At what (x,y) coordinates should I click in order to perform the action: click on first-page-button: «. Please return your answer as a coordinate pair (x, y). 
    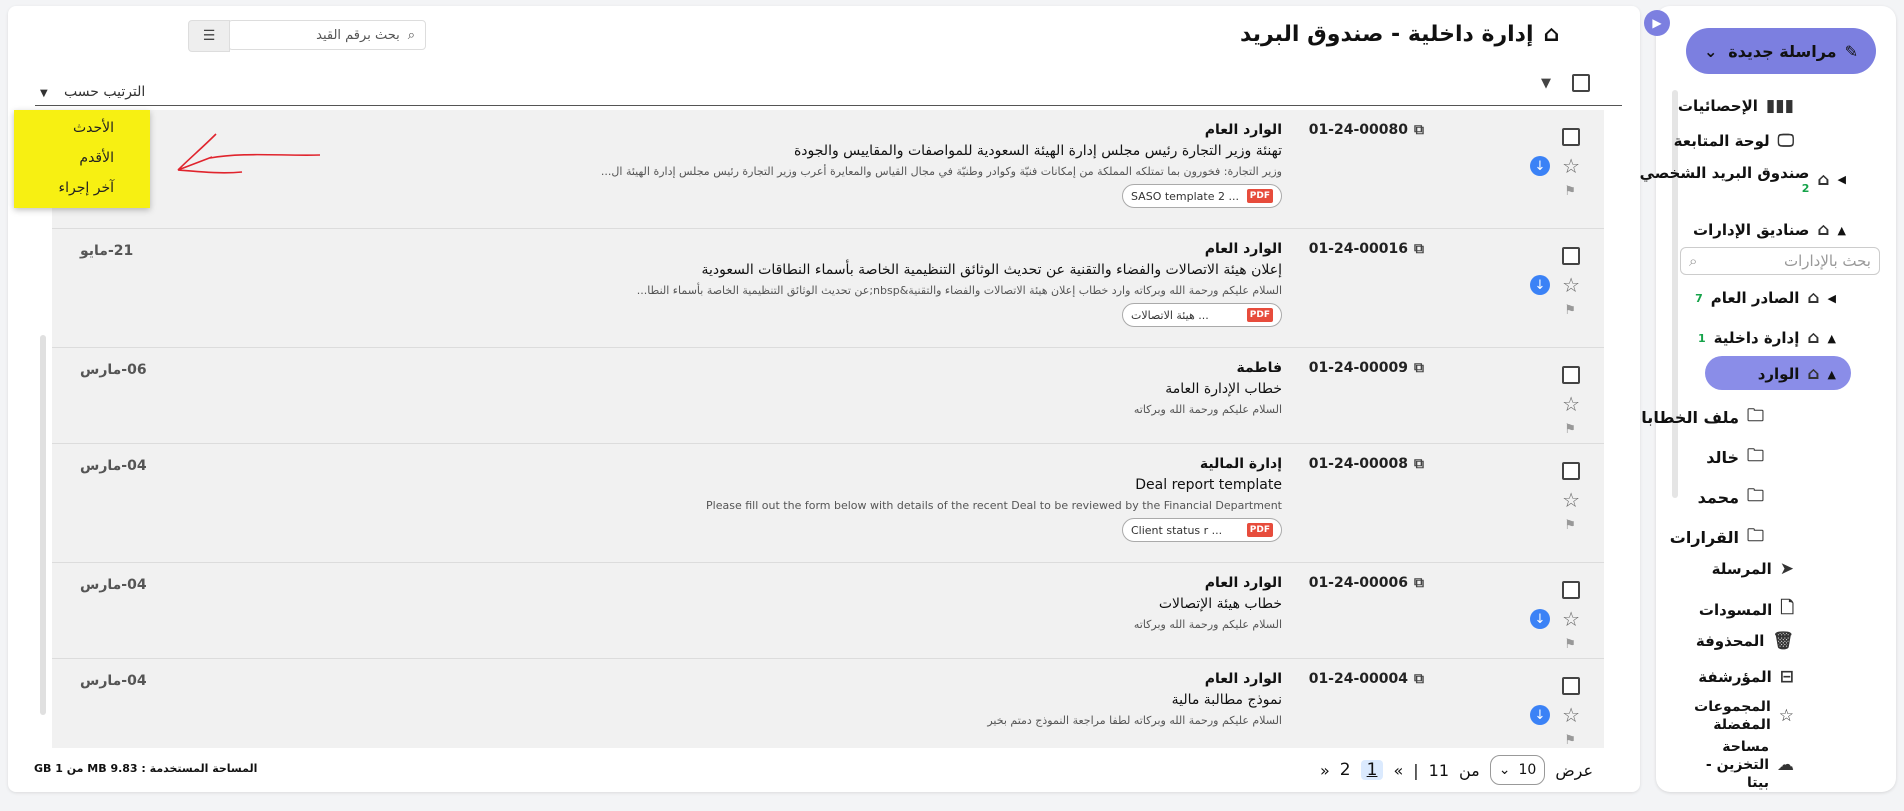
    Looking at the image, I should click on (1398, 770).